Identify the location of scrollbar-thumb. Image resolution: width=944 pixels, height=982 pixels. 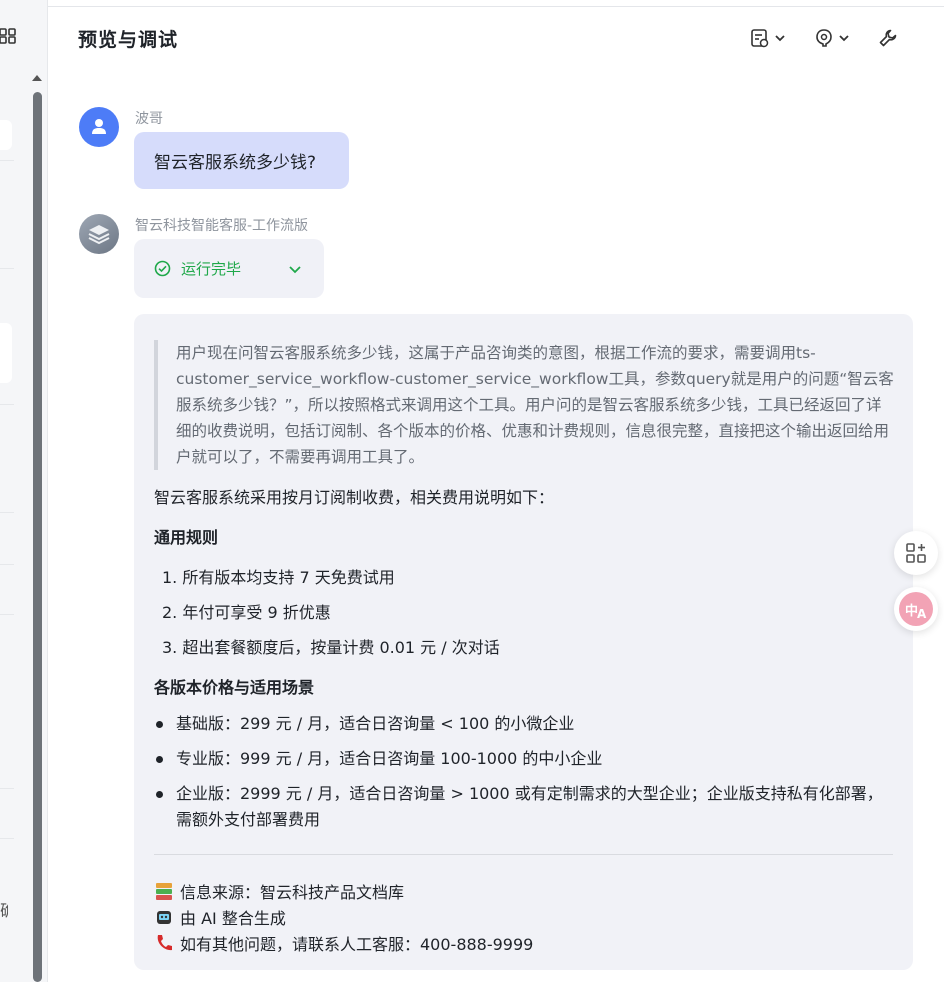
(37, 537).